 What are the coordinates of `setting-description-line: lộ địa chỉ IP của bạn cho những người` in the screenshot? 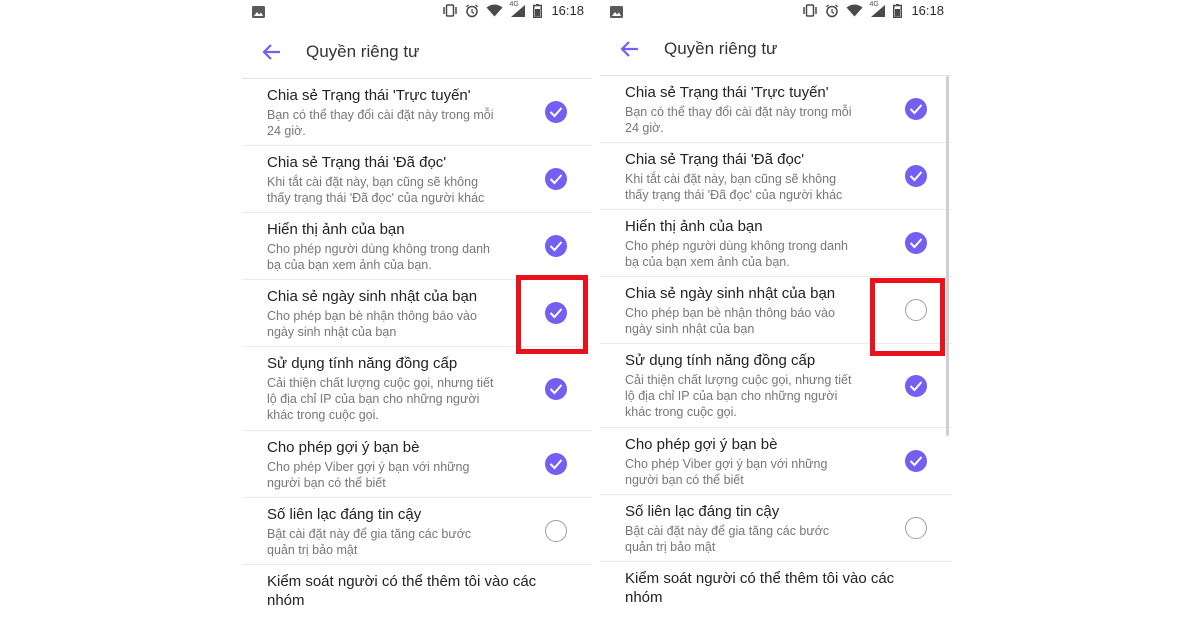 It's located at (373, 399).